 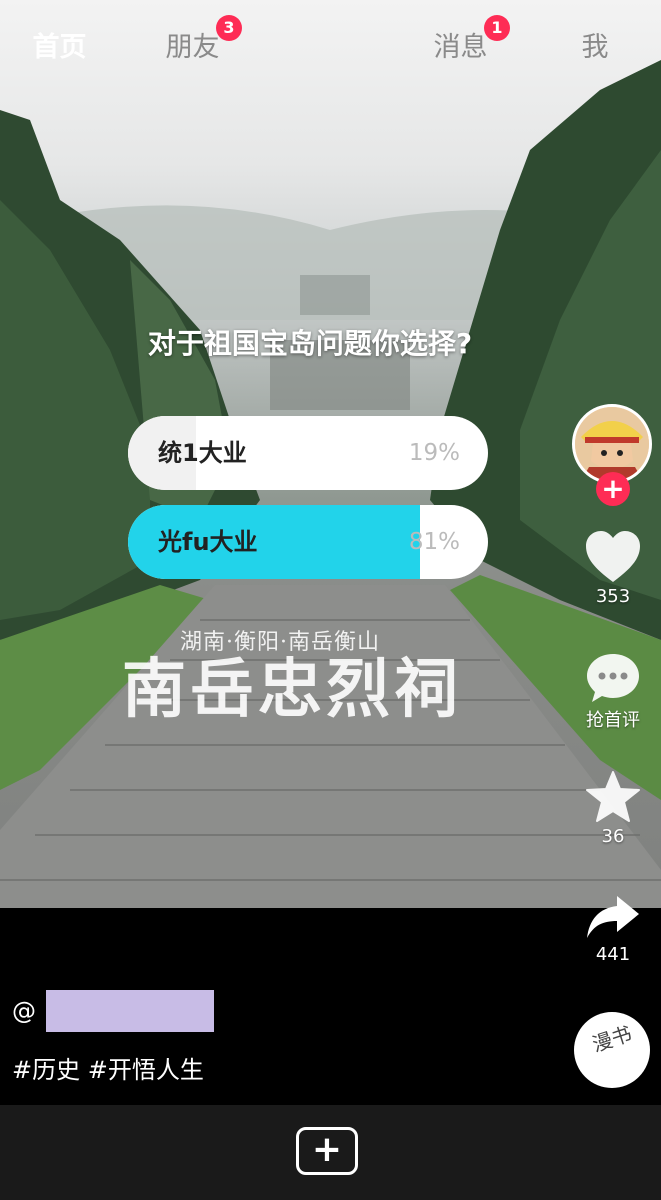 I want to click on hashtags: #历史 #开悟人生, so click(x=108, y=1067).